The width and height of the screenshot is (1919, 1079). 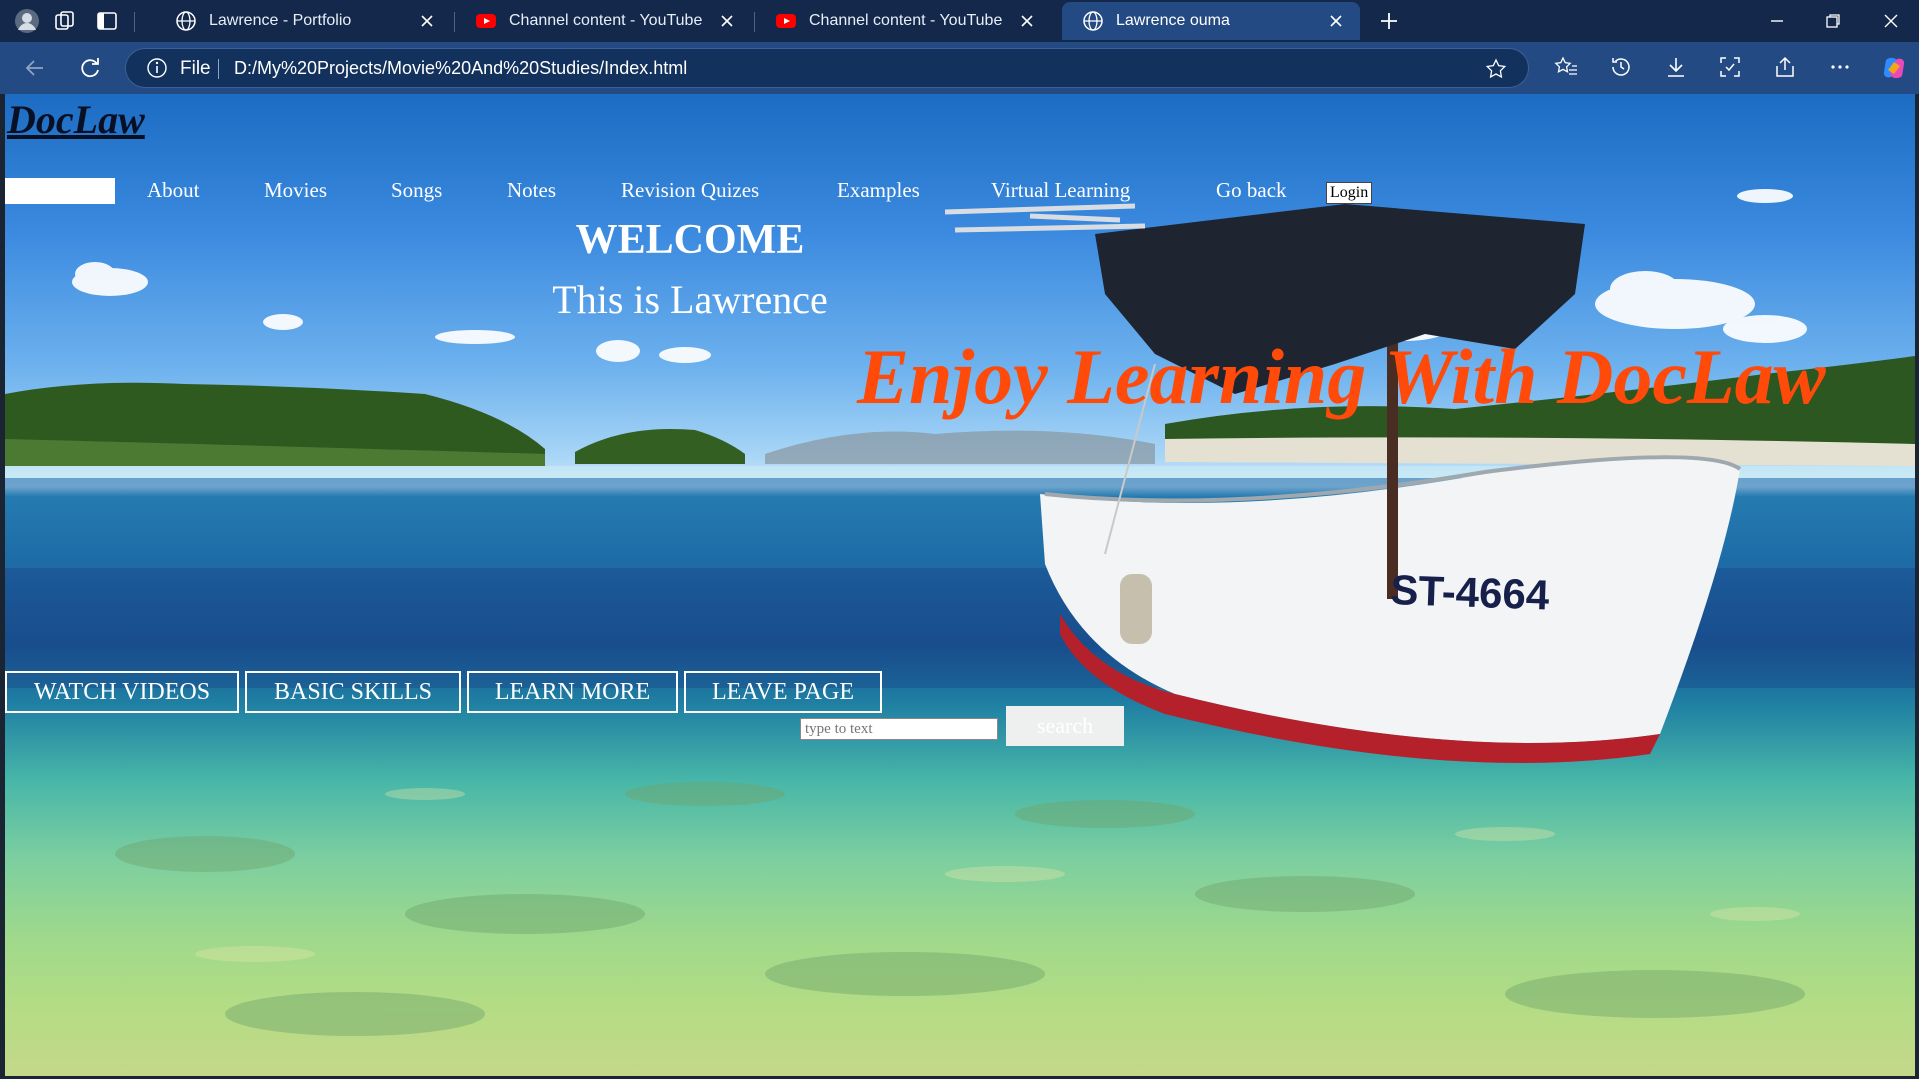 What do you see at coordinates (353, 692) in the screenshot?
I see `basic-skills-button: BASIC SKILLS` at bounding box center [353, 692].